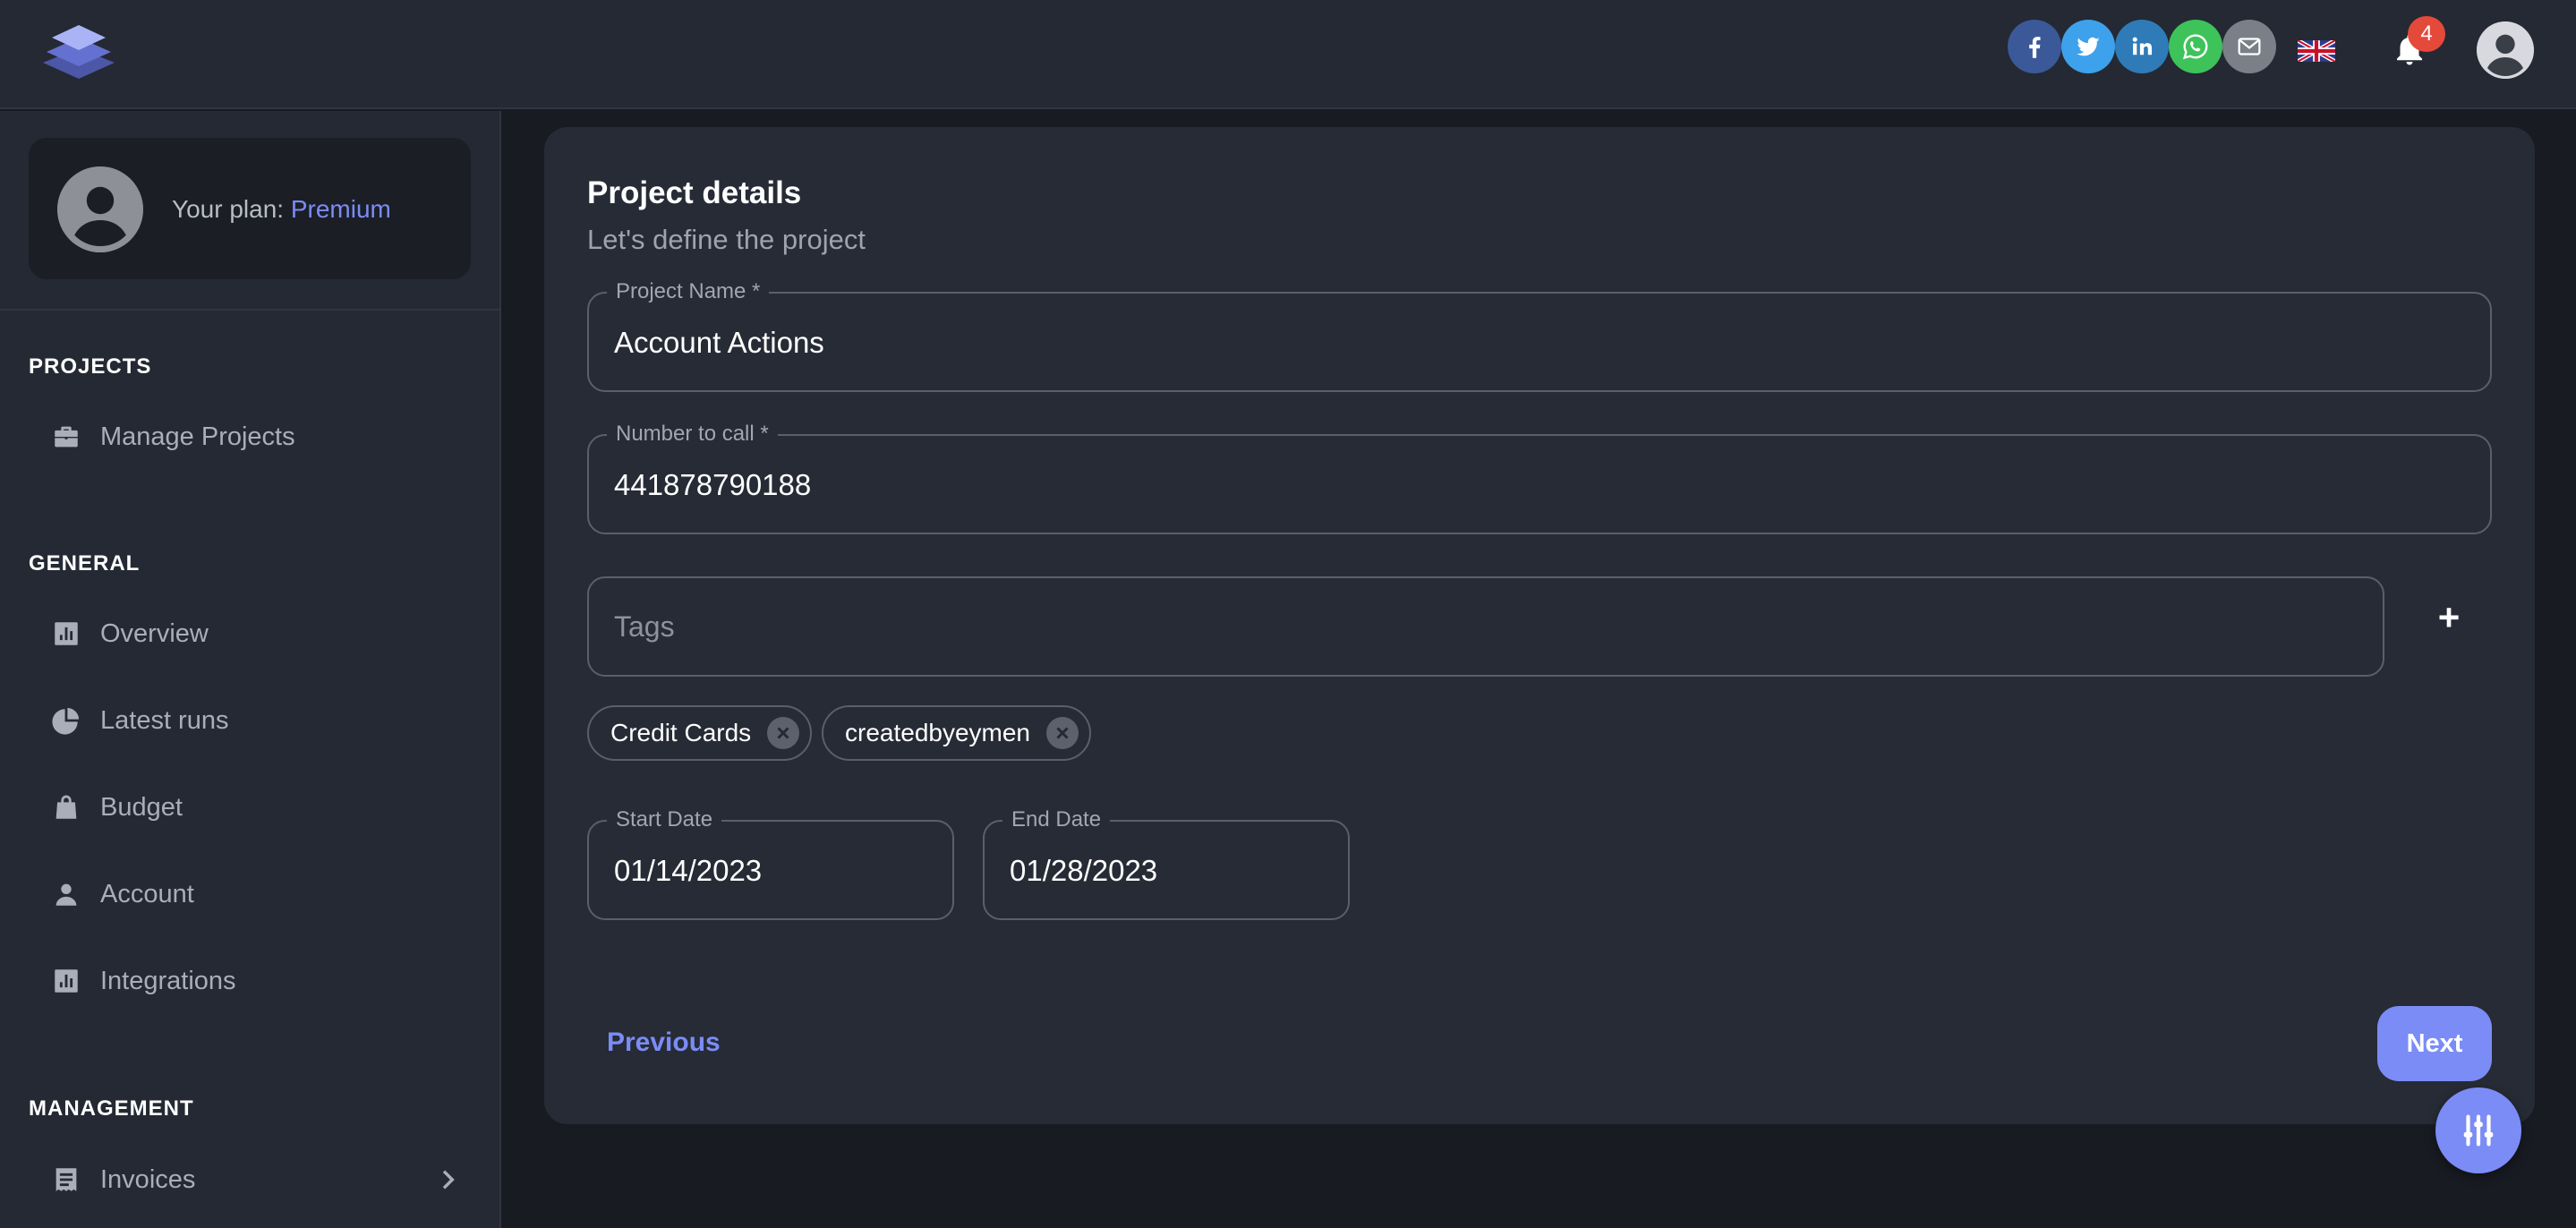 The image size is (2576, 1228). I want to click on sidebar-item-label: Budget, so click(141, 807).